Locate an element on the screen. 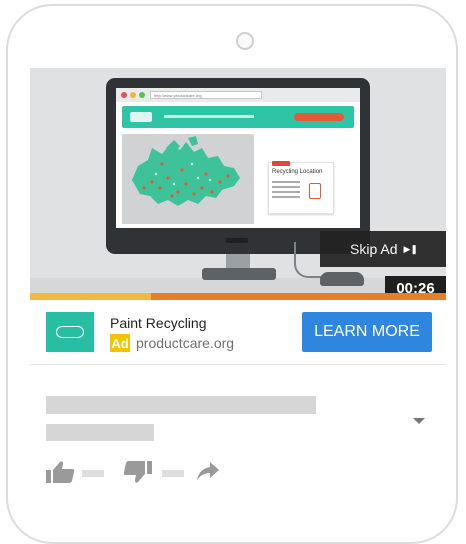 Image resolution: width=466 pixels, height=544 pixels. skip-next-icon: ▶❚ is located at coordinates (410, 249).